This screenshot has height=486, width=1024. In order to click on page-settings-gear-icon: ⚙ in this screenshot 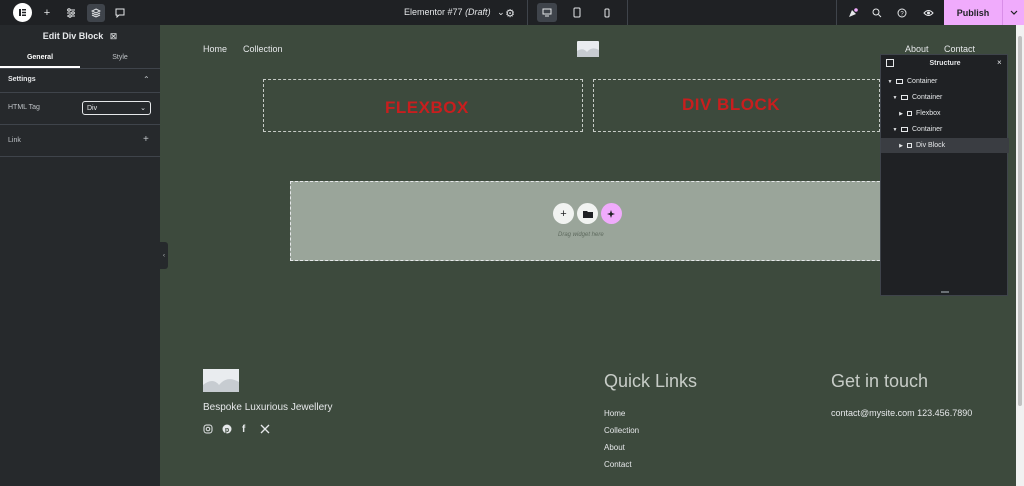, I will do `click(510, 13)`.